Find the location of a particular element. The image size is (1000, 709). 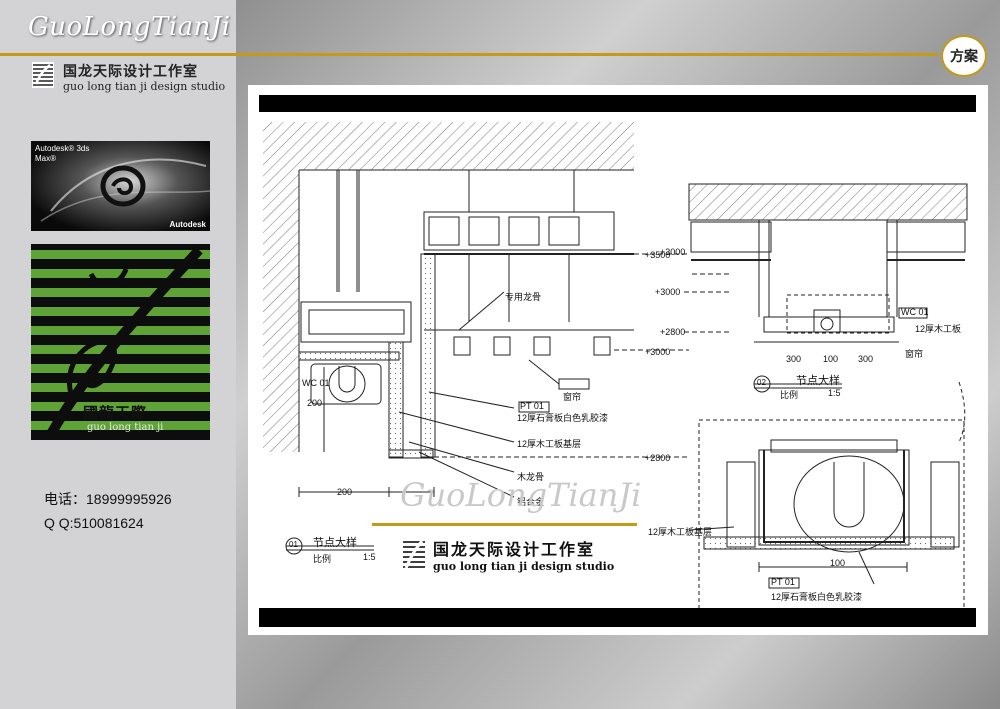

contact-phone: 电话：18999995926 is located at coordinates (108, 499).